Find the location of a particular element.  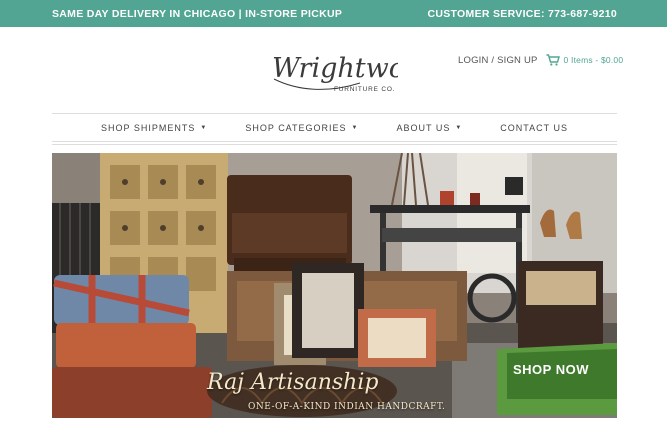

svg-text: Wrightwood is located at coordinates (335, 68).